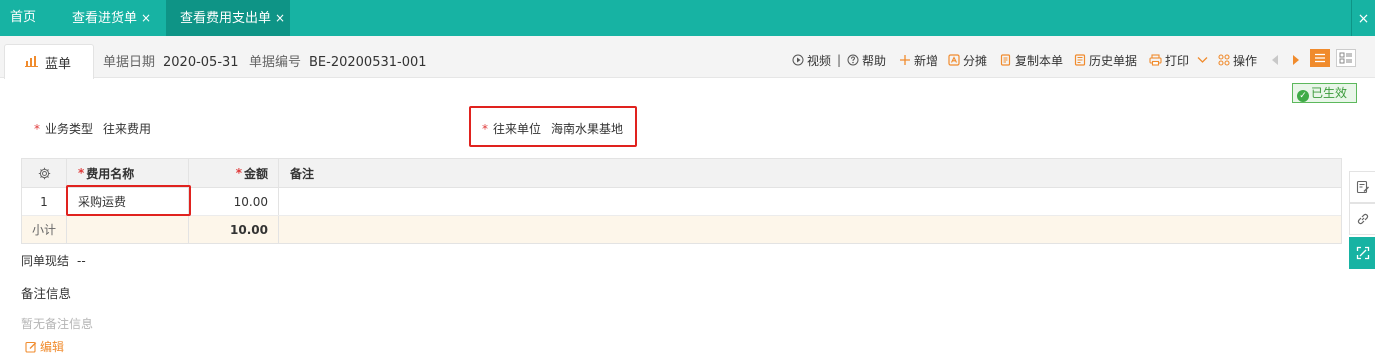 Image resolution: width=1375 pixels, height=363 pixels. I want to click on chart-icon, so click(31, 61).